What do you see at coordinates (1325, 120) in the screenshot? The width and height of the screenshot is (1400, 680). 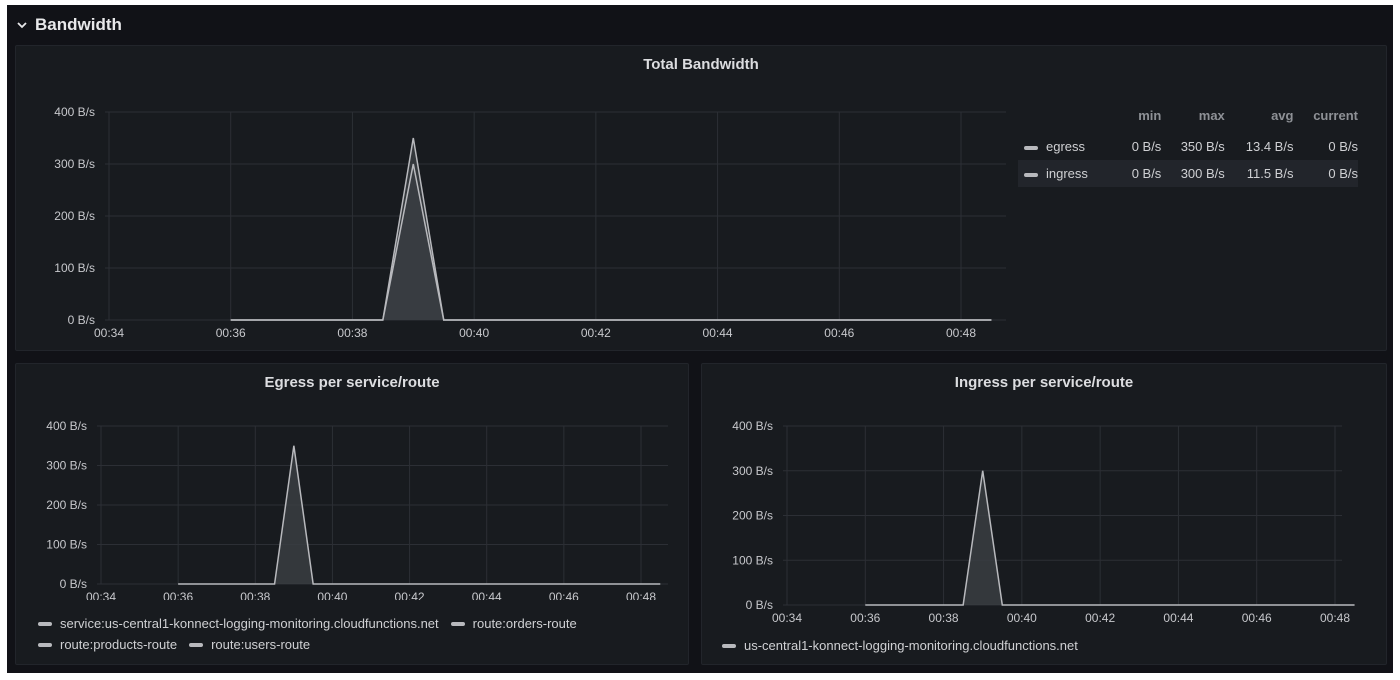 I see `legend-header-current: current` at bounding box center [1325, 120].